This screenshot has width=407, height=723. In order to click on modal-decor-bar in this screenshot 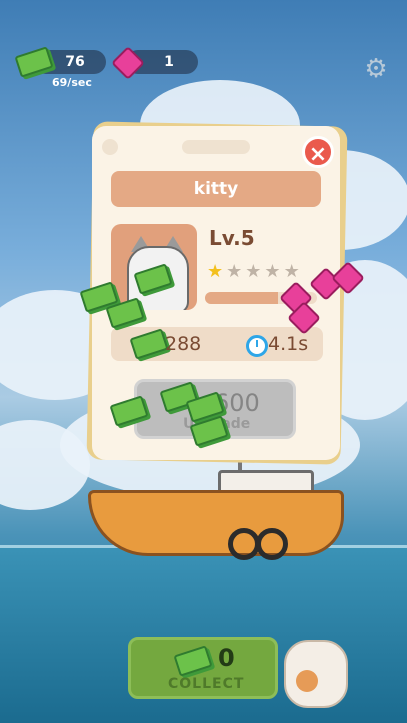, I will do `click(216, 147)`.